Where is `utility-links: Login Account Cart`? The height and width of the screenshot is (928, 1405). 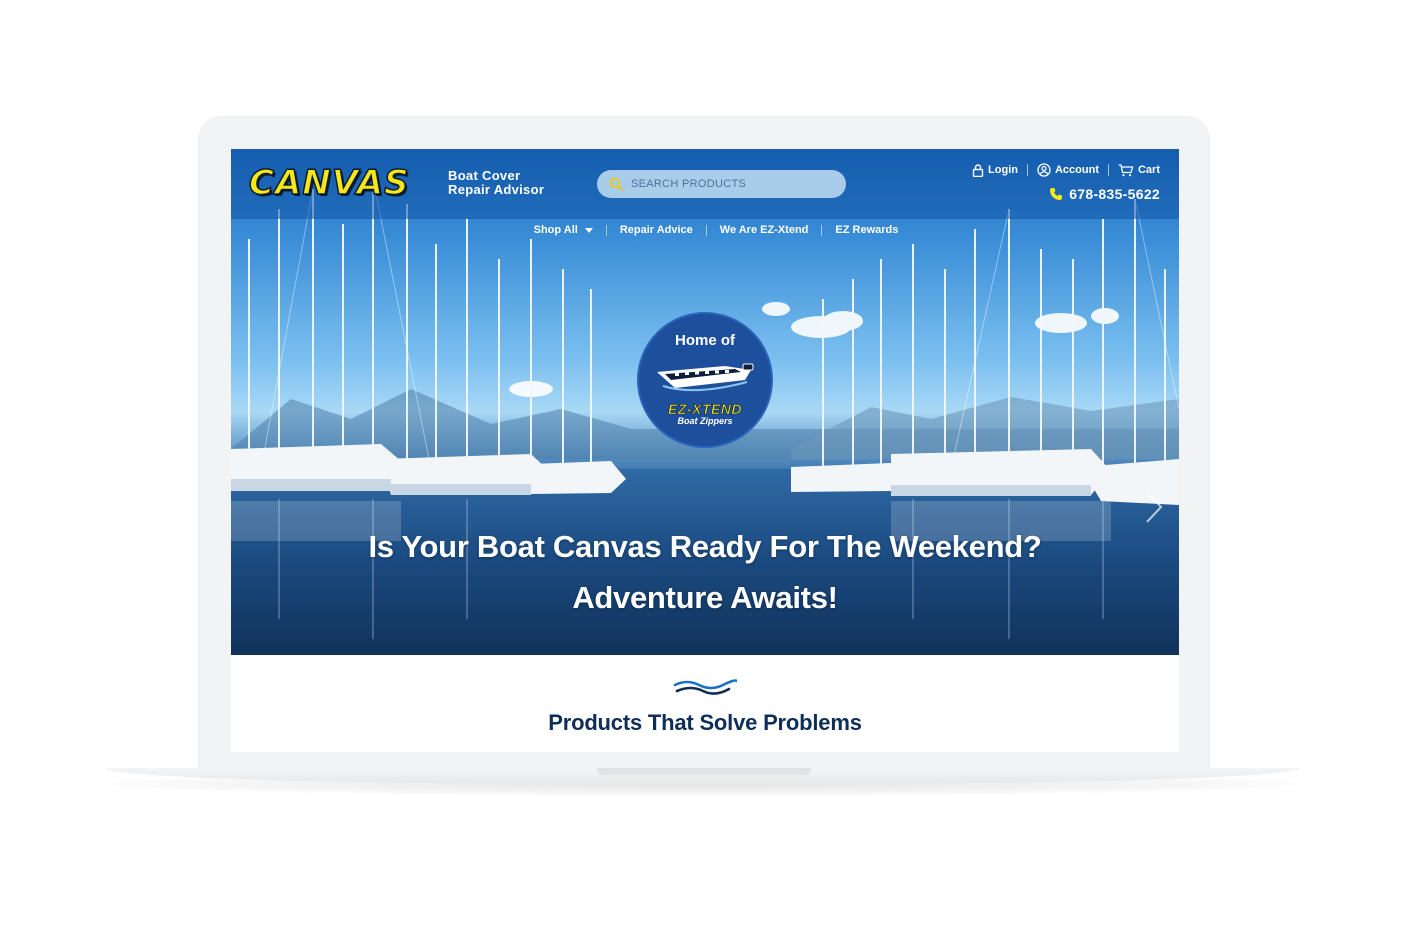 utility-links: Login Account Cart is located at coordinates (1066, 170).